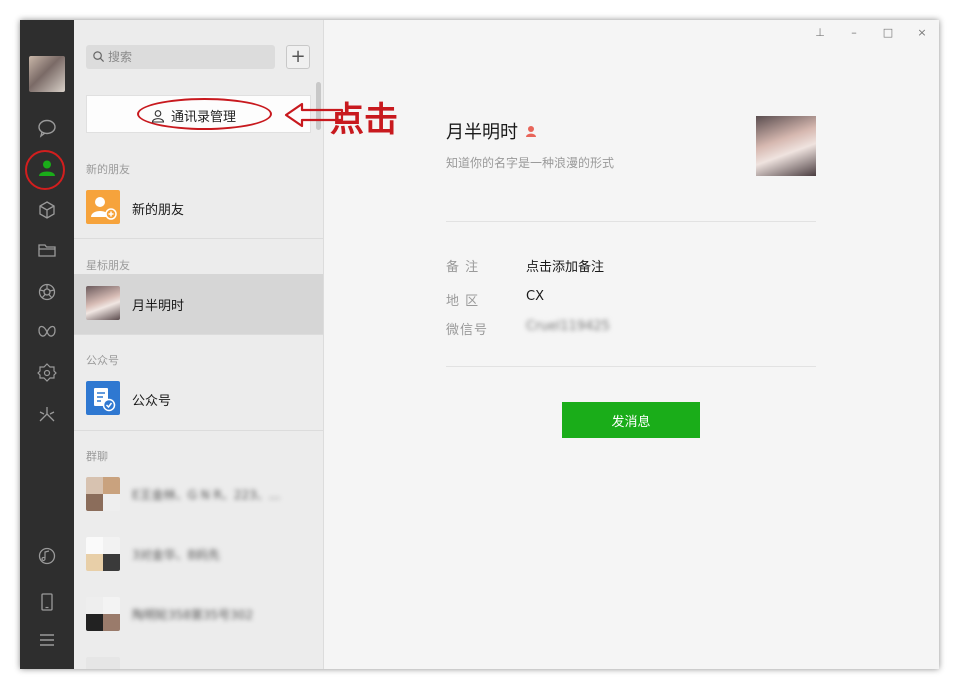 This screenshot has height=689, width=959. I want to click on search-bar, so click(180, 57).